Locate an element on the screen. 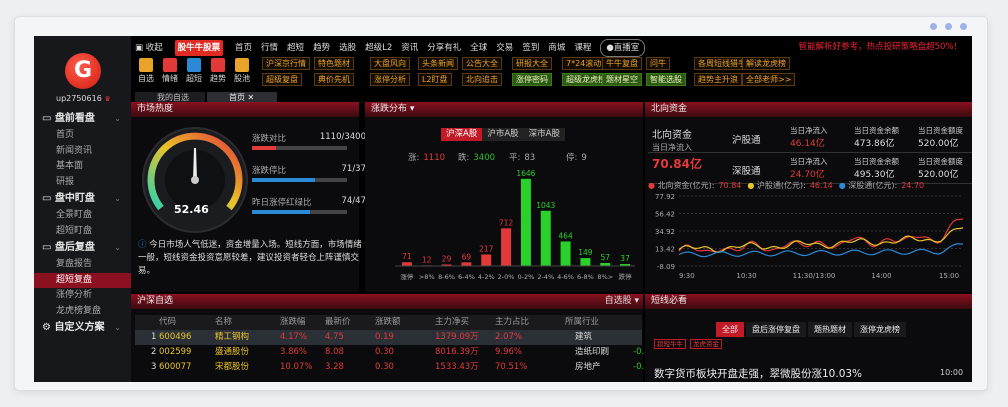  column-header: 最新价 is located at coordinates (338, 322).